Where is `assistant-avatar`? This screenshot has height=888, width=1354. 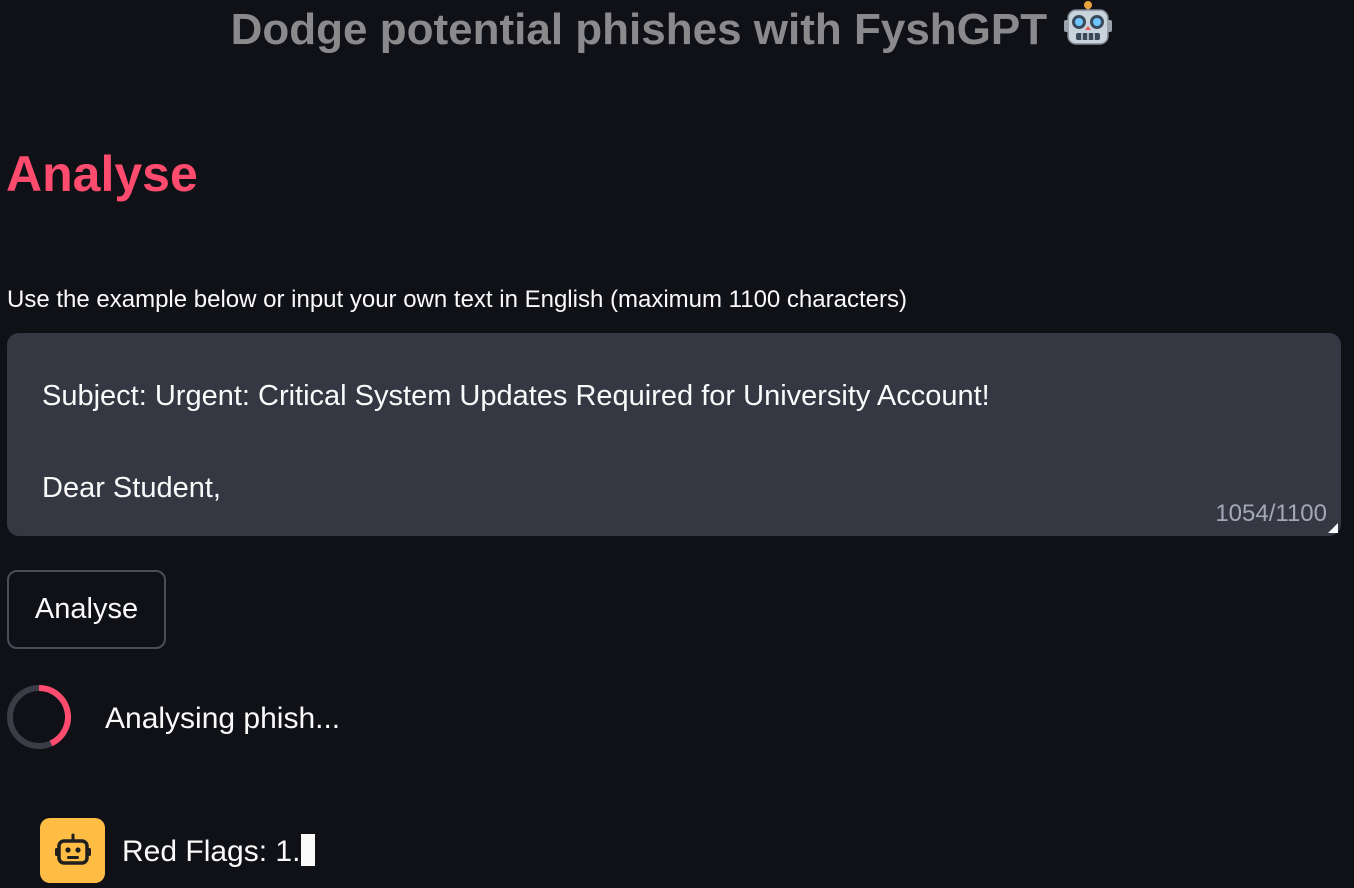 assistant-avatar is located at coordinates (72, 850).